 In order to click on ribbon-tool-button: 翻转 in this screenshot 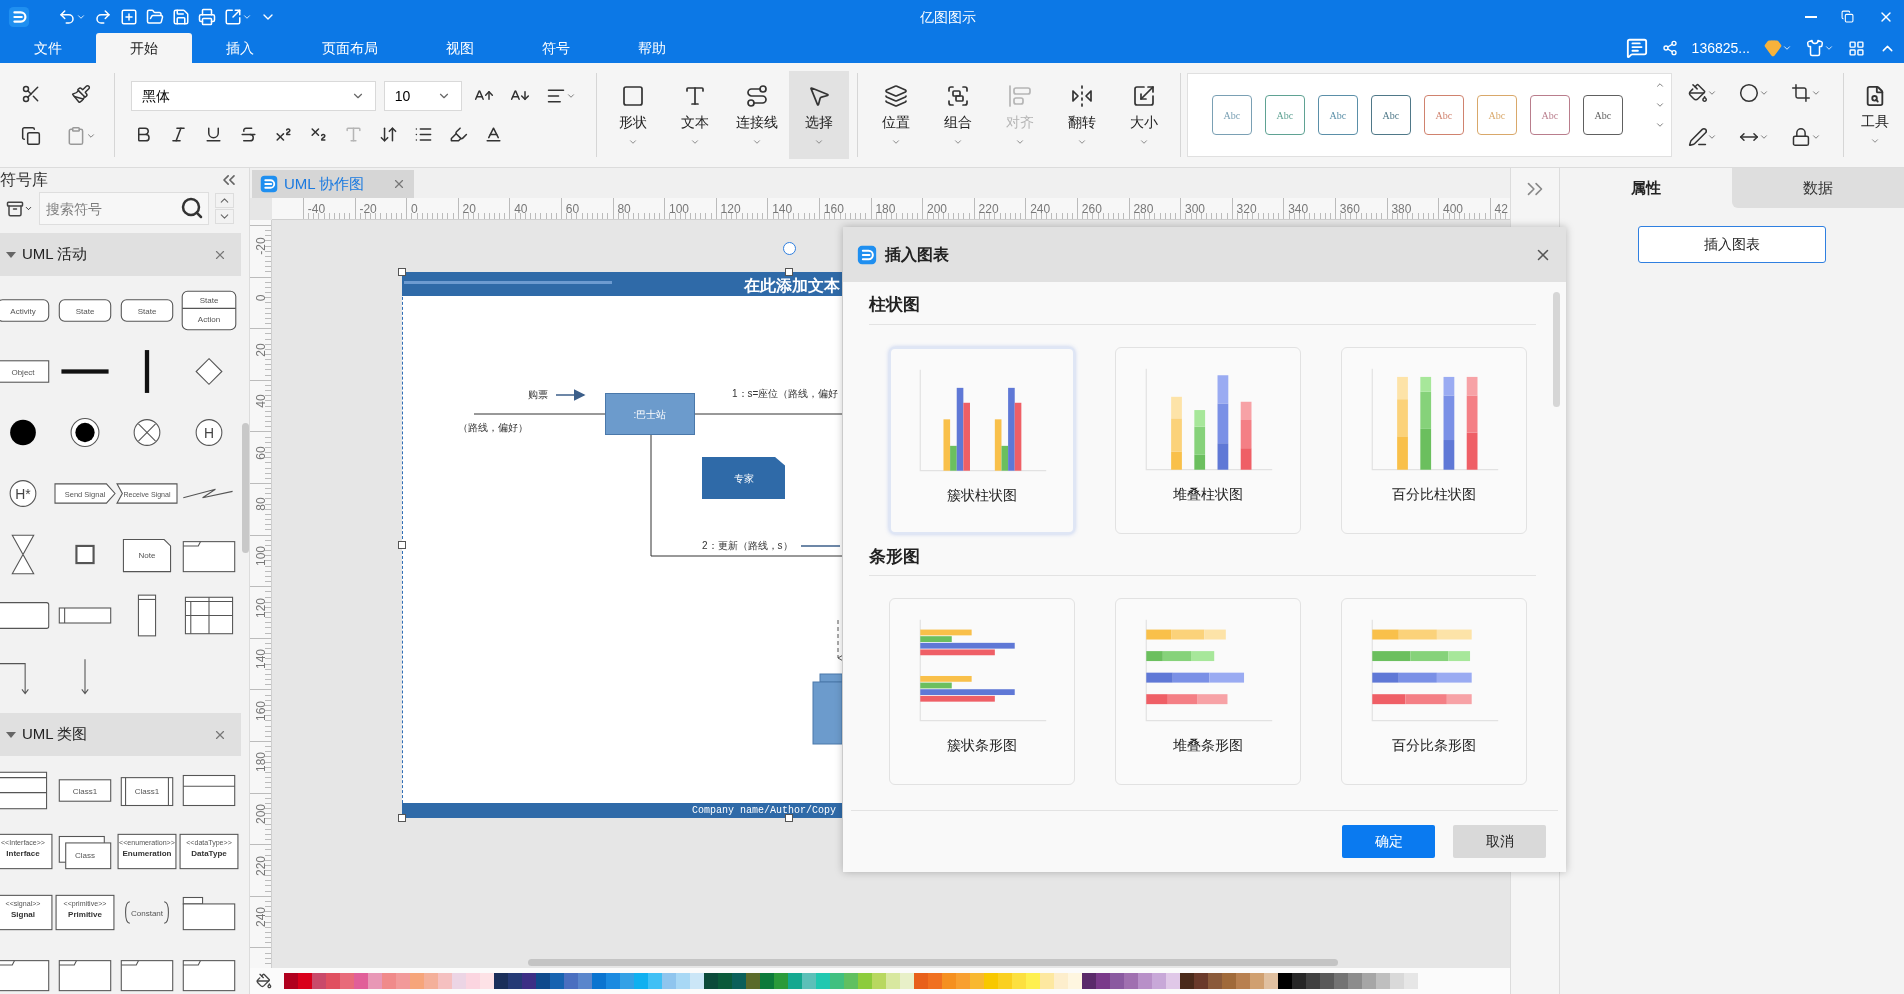, I will do `click(1081, 115)`.